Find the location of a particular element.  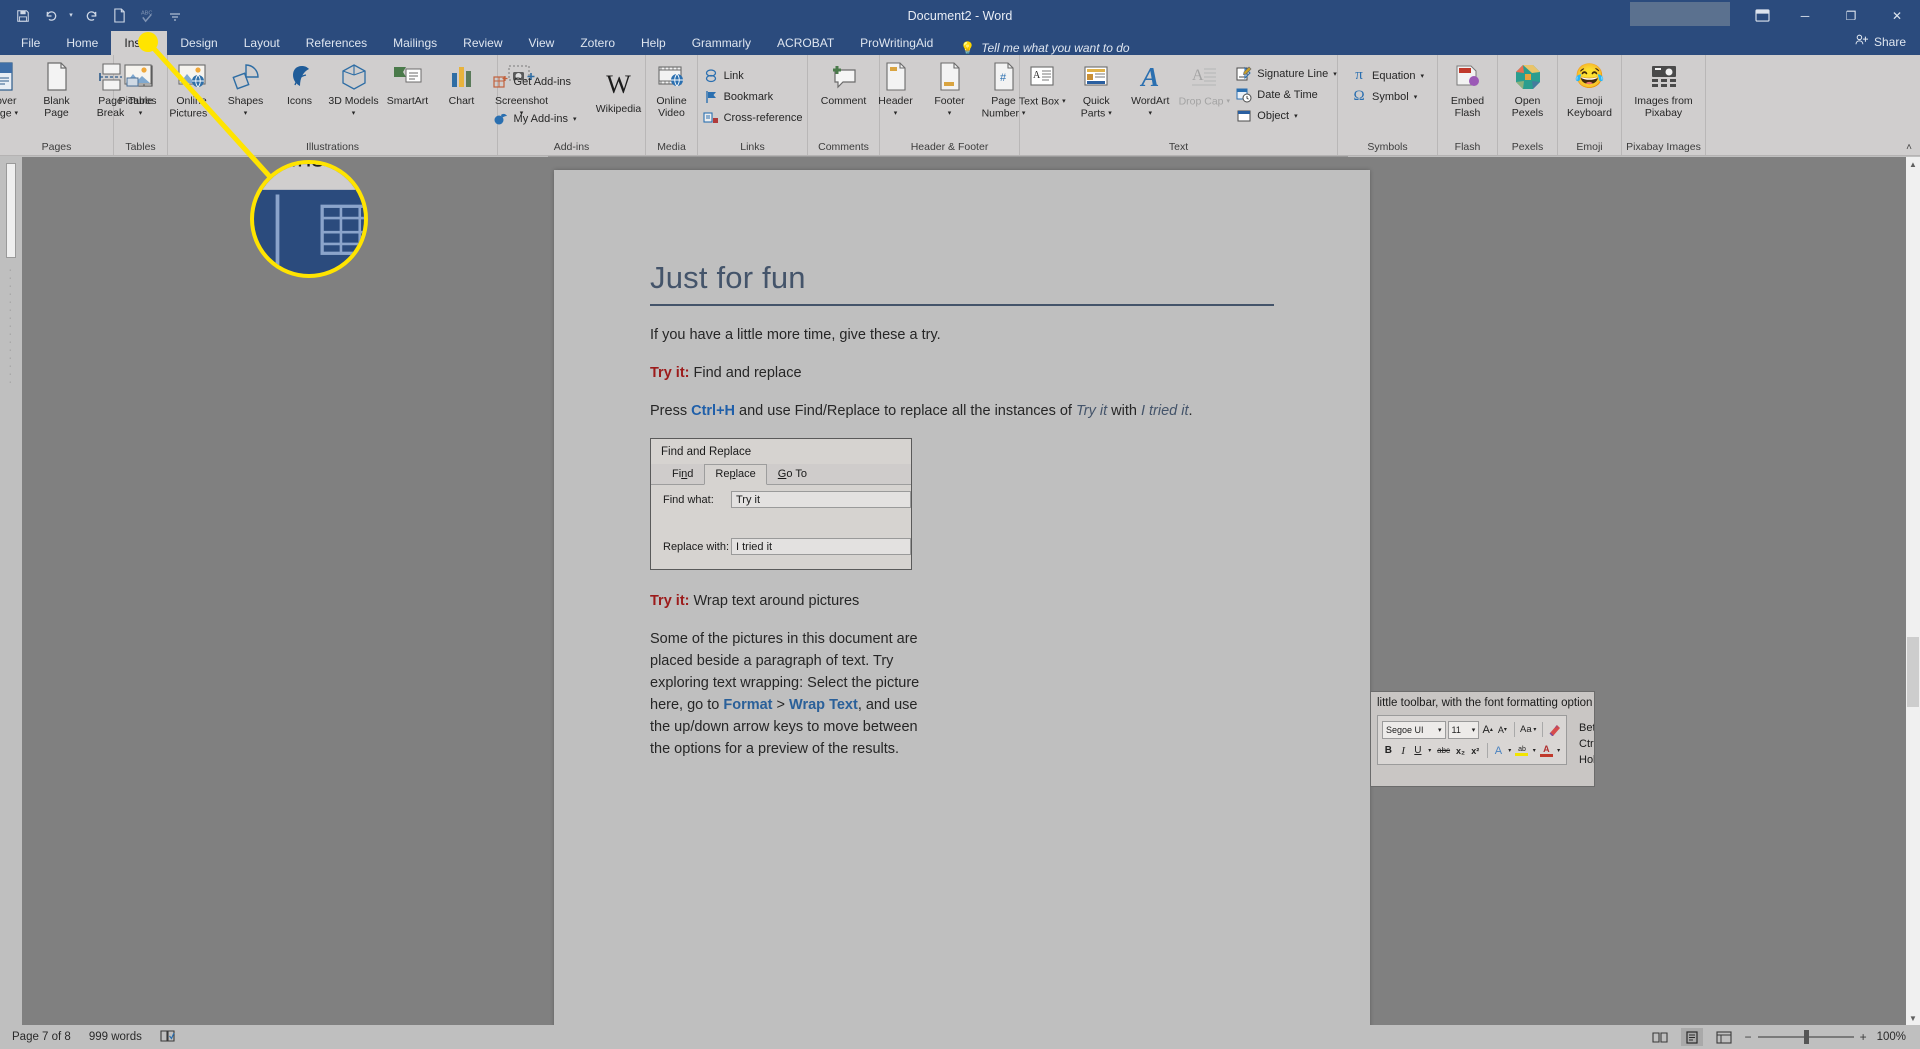

equation-button: π Equation ▾ is located at coordinates (1387, 75).